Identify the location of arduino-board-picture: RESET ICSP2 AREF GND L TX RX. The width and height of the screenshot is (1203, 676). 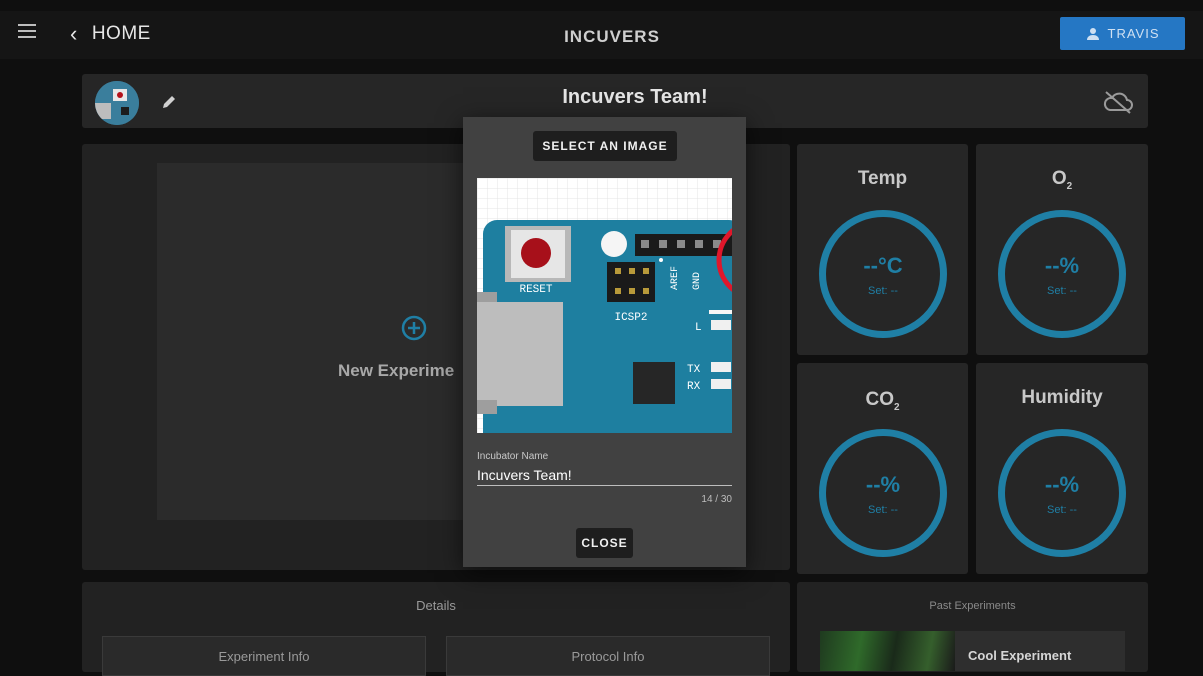
(604, 305).